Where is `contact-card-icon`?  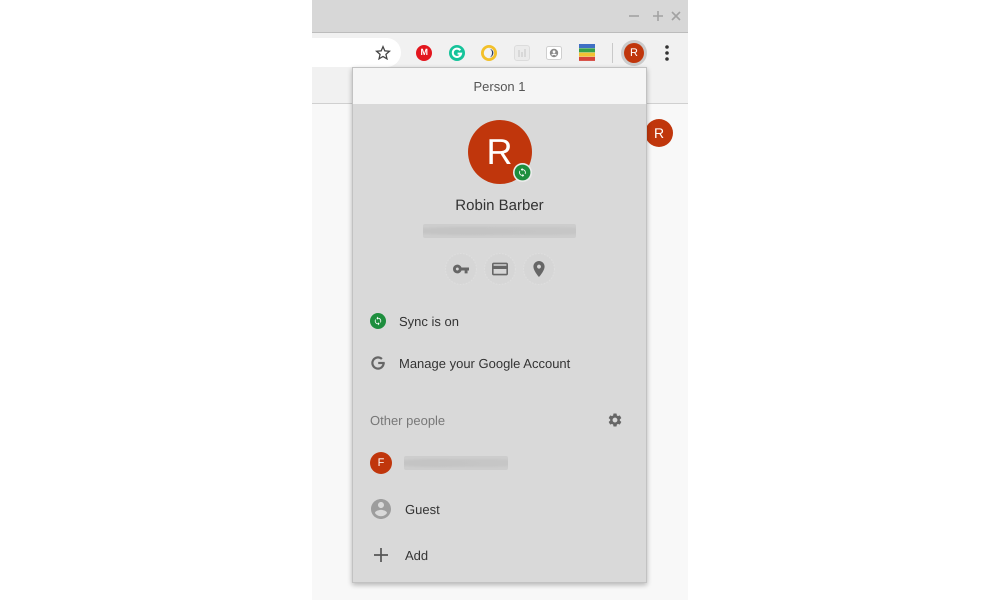
contact-card-icon is located at coordinates (554, 52).